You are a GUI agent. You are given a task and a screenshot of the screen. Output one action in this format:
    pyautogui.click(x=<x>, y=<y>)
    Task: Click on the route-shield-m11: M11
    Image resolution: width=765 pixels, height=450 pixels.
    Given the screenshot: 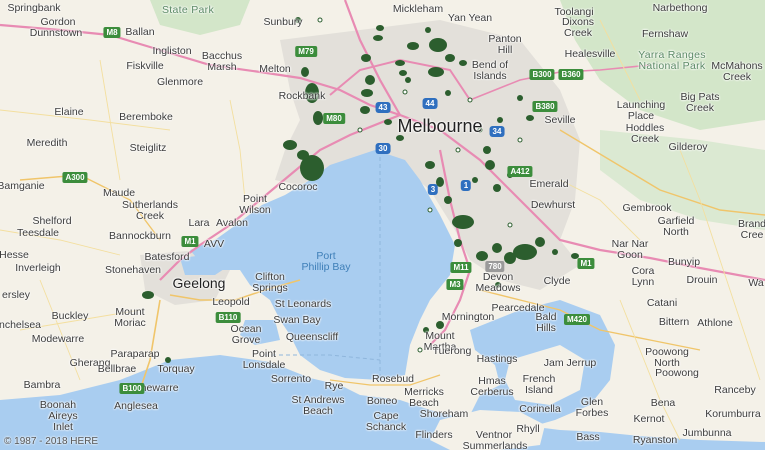 What is the action you would take?
    pyautogui.click(x=461, y=267)
    